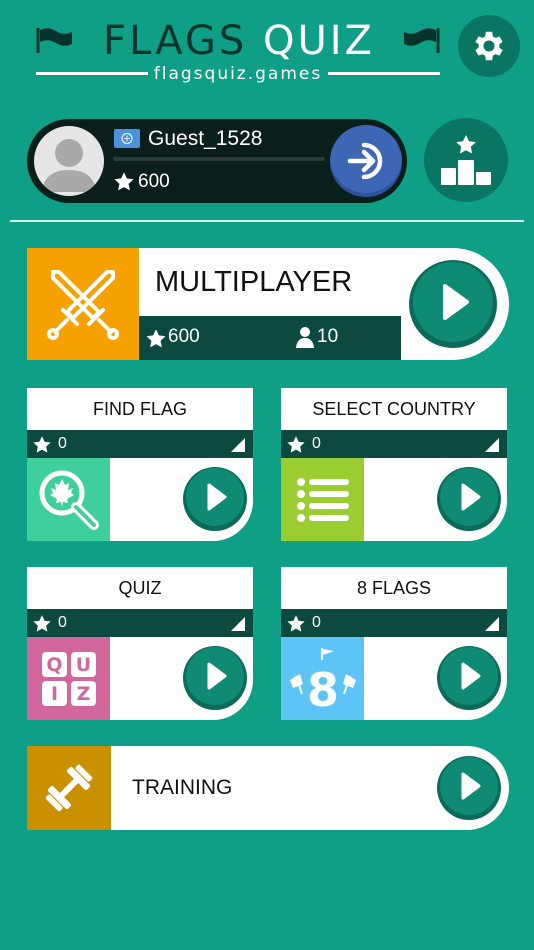 The height and width of the screenshot is (950, 534). I want to click on leaderboard-button, so click(466, 160).